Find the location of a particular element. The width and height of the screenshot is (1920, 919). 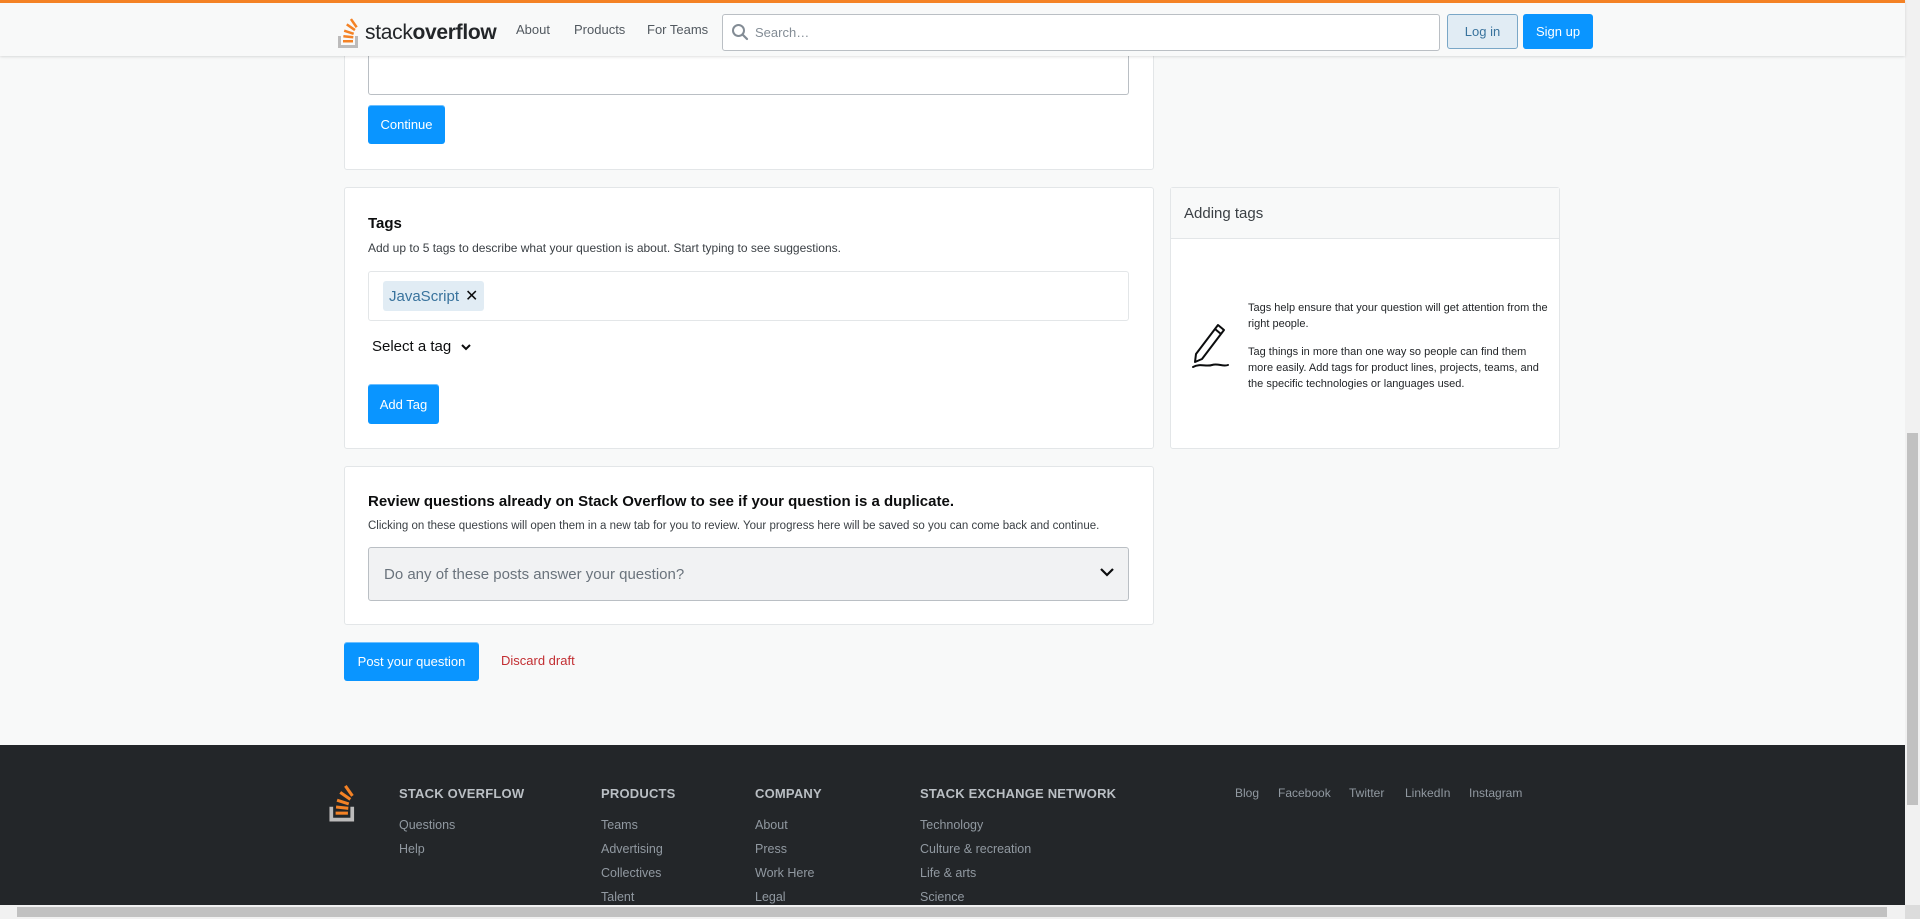

footer-heading-stack-overflow: STACK OVERFLOW is located at coordinates (461, 793).